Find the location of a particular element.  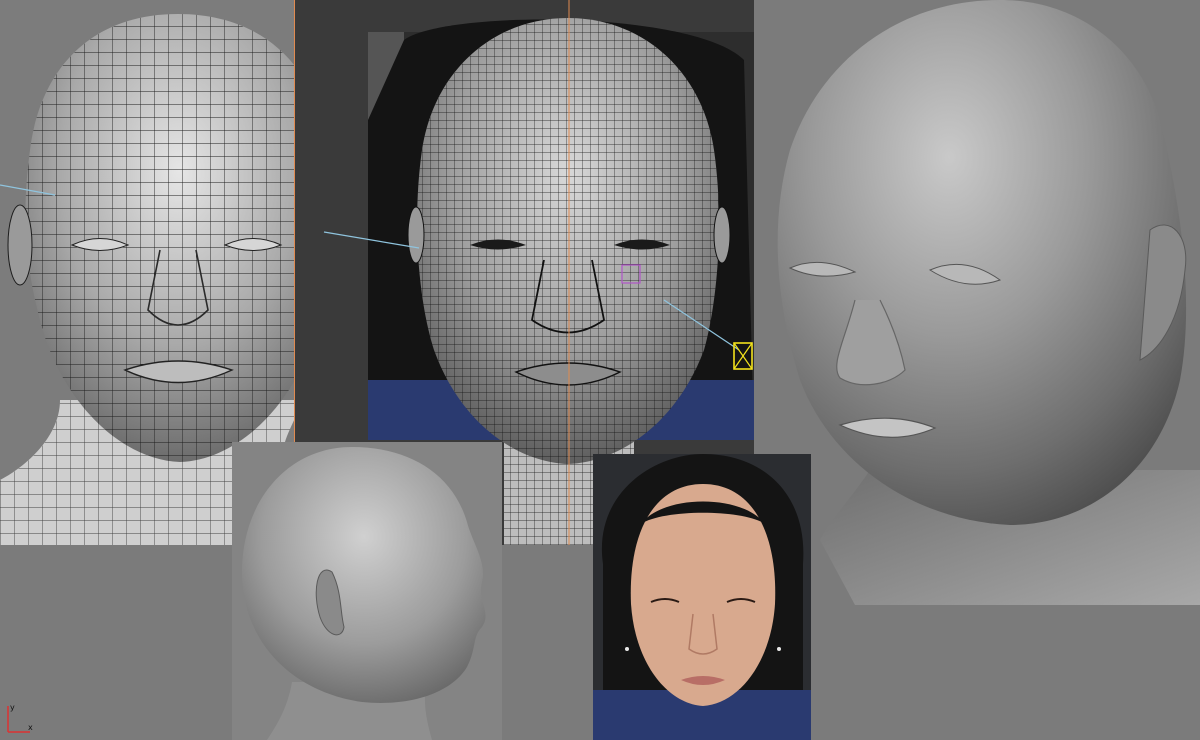

axis-gizmo: y x is located at coordinates (20, 718).